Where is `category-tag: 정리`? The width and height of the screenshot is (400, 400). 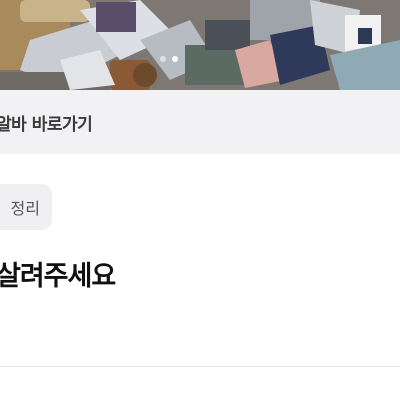
category-tag: 정리 is located at coordinates (26, 207).